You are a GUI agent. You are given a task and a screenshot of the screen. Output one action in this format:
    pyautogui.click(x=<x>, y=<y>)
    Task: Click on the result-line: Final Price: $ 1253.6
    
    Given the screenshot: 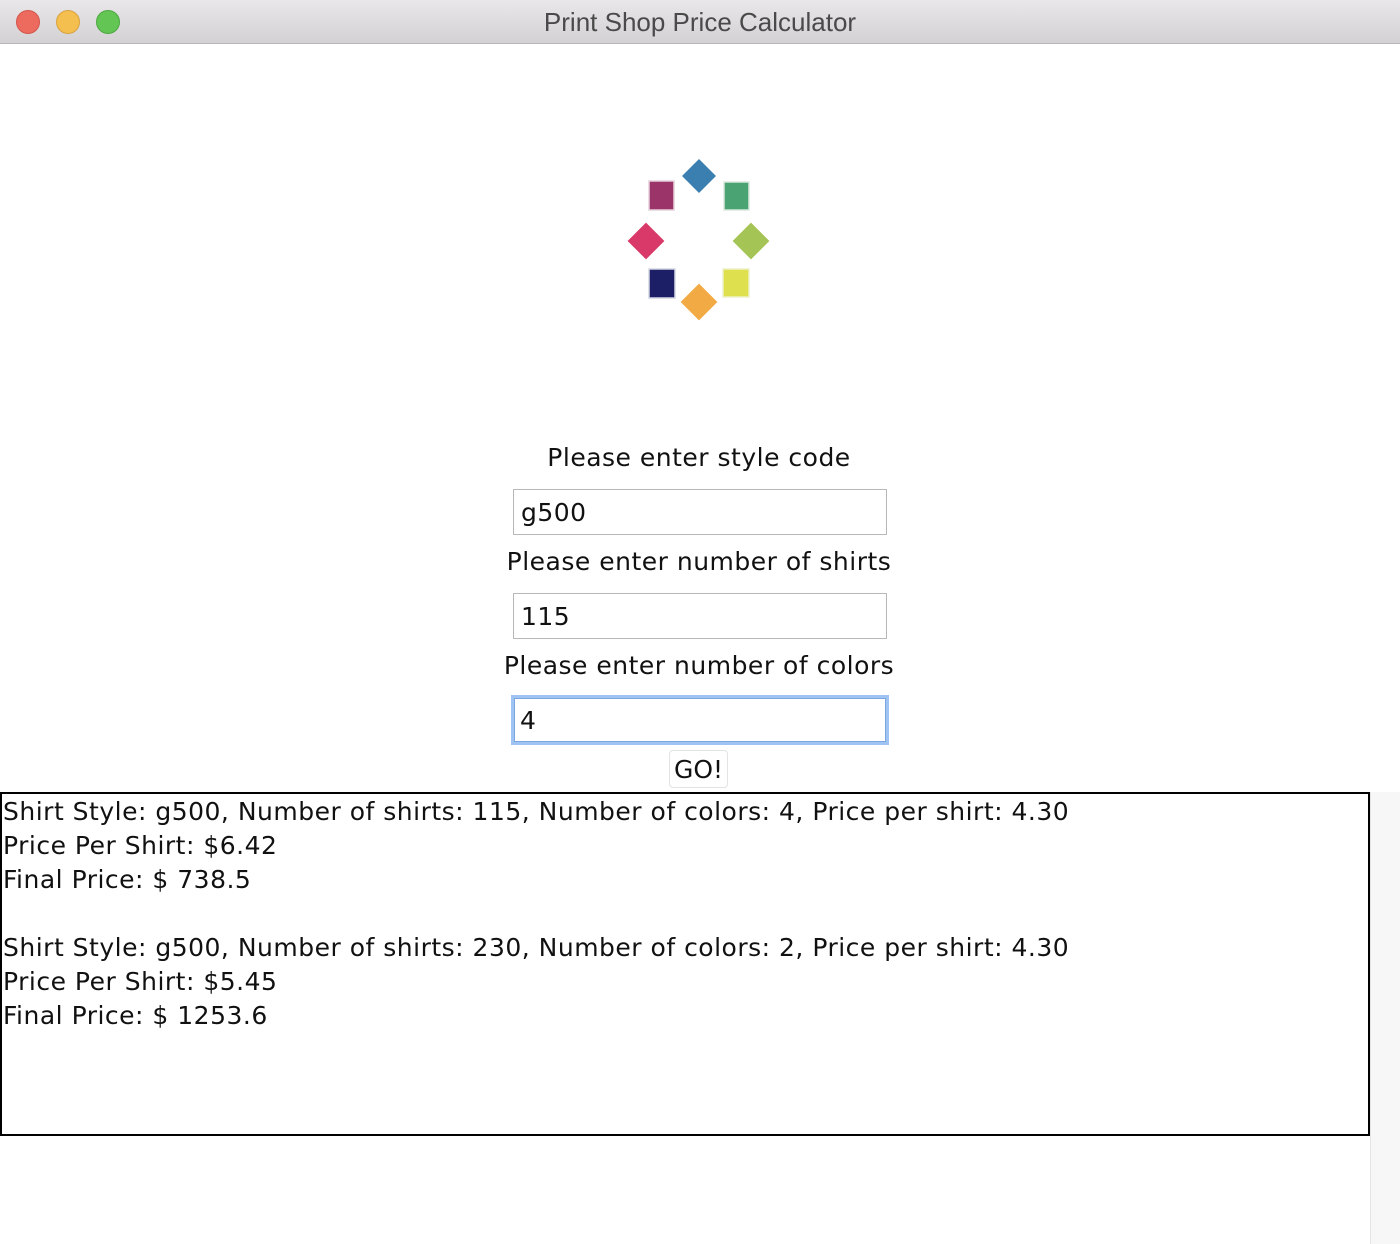 What is the action you would take?
    pyautogui.click(x=135, y=1015)
    